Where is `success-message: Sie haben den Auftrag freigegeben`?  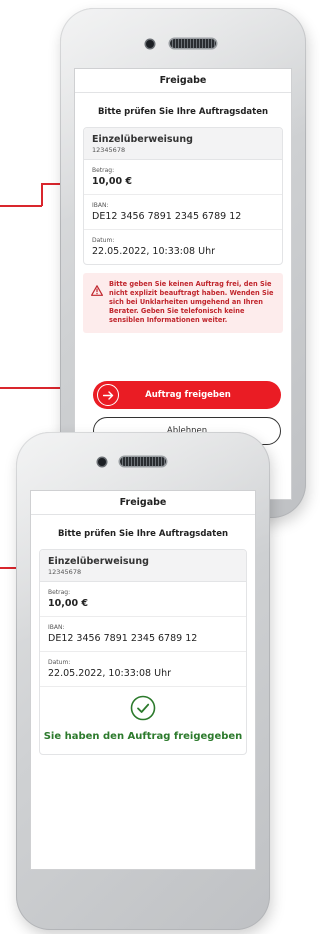 success-message: Sie haben den Auftrag freigegeben is located at coordinates (143, 736).